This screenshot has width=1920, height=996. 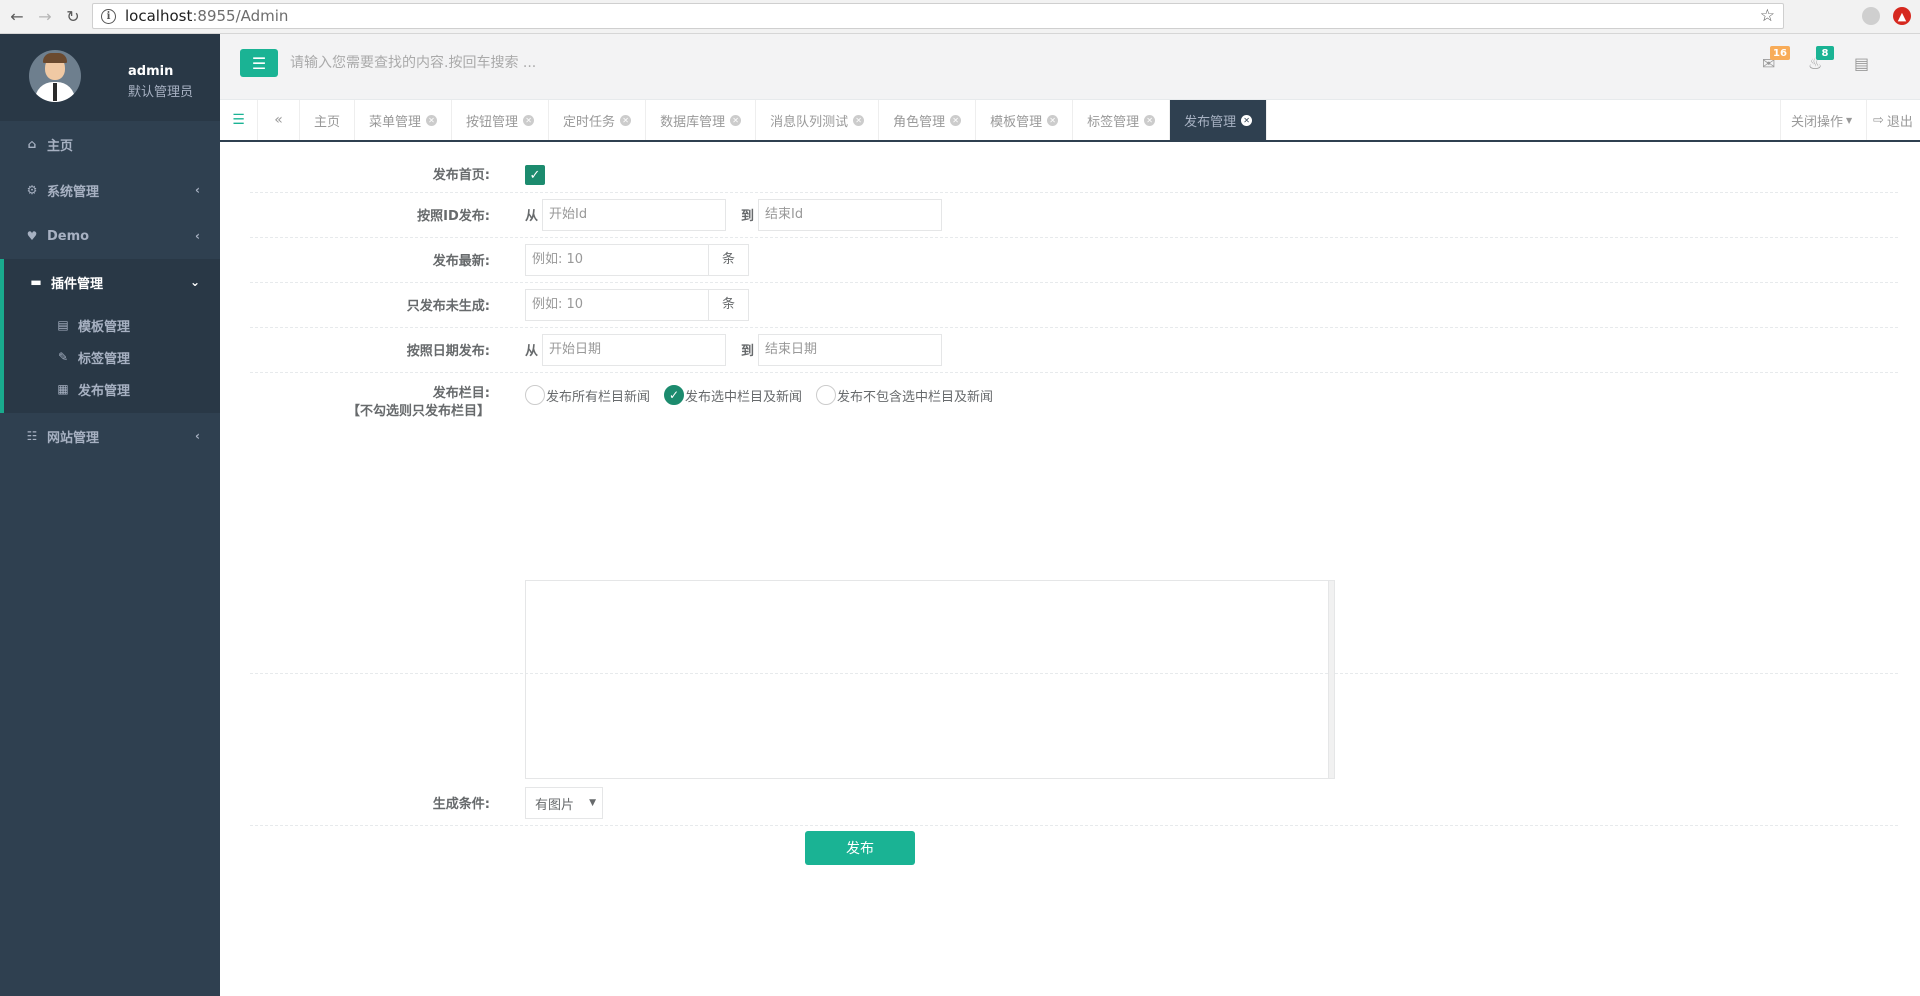 What do you see at coordinates (1823, 120) in the screenshot?
I see `close-operations-dropdown: 关闭操作 ▼` at bounding box center [1823, 120].